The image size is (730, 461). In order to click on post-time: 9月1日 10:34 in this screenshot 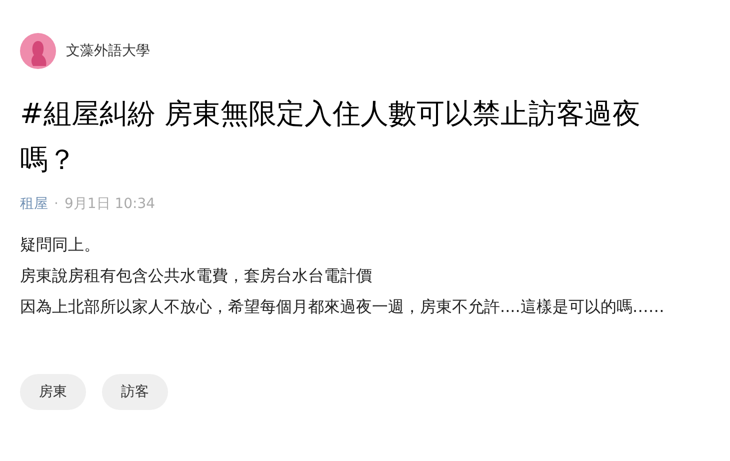, I will do `click(110, 204)`.